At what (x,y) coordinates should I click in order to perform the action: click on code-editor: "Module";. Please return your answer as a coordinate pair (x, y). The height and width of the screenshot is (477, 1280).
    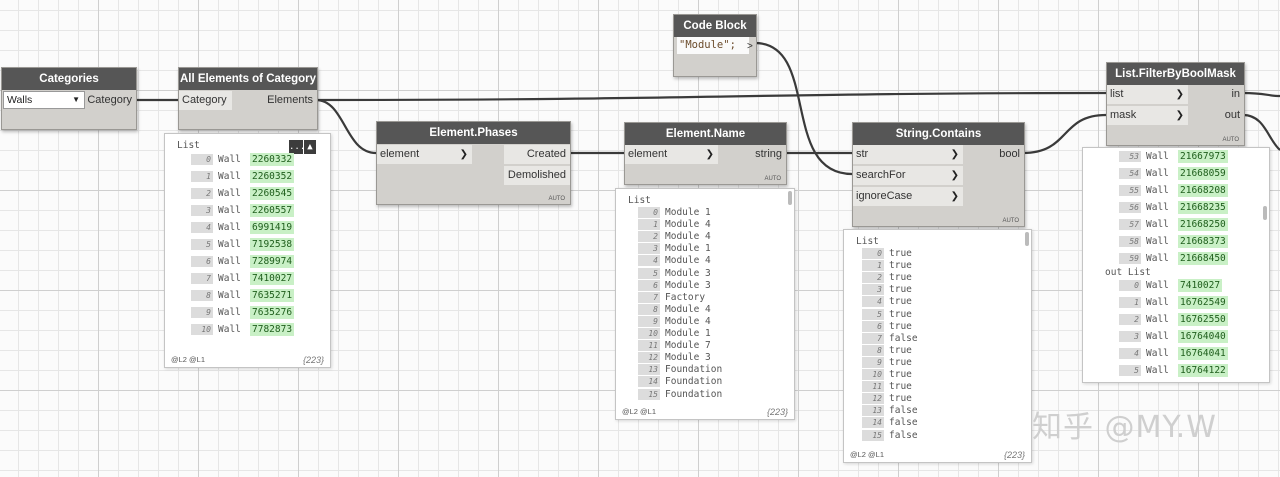
    Looking at the image, I should click on (713, 45).